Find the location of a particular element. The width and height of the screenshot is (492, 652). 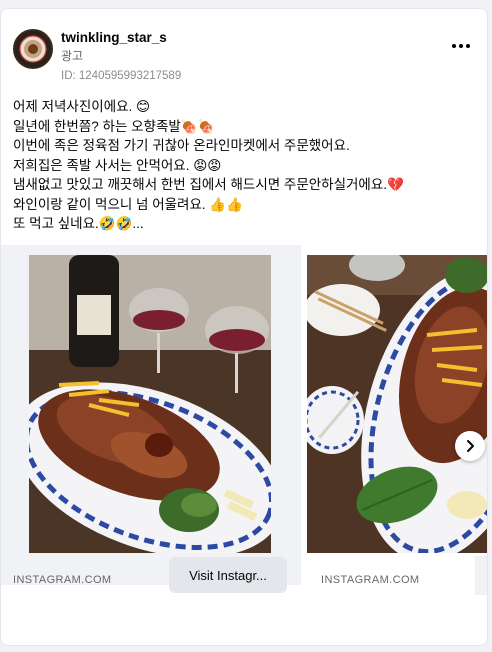

post-meta: twinkling_star_s 광고 ID: 1240595993217589 is located at coordinates (121, 56).